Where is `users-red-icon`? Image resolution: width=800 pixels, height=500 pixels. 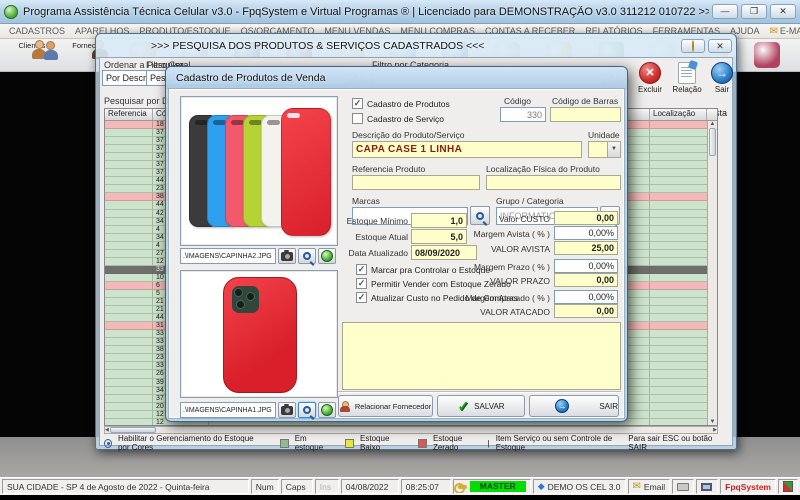
users-red-icon is located at coordinates (767, 55).